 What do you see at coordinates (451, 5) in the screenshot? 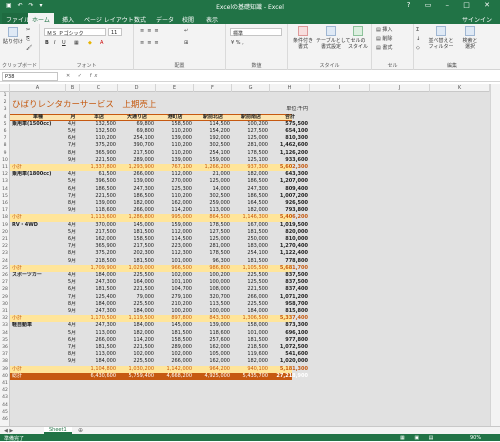
I see `window-controls: ? ▭ – □ ✕` at bounding box center [451, 5].